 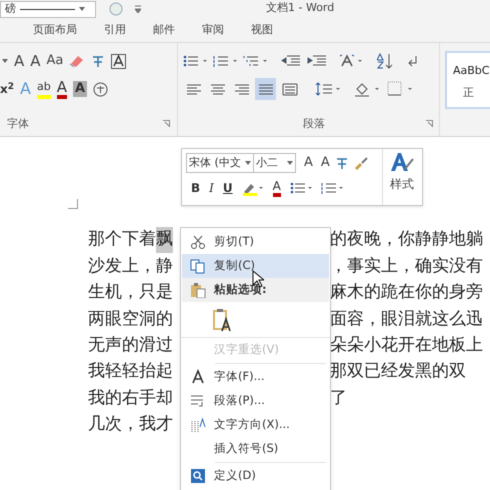 I want to click on group-label: 字体, so click(x=18, y=124).